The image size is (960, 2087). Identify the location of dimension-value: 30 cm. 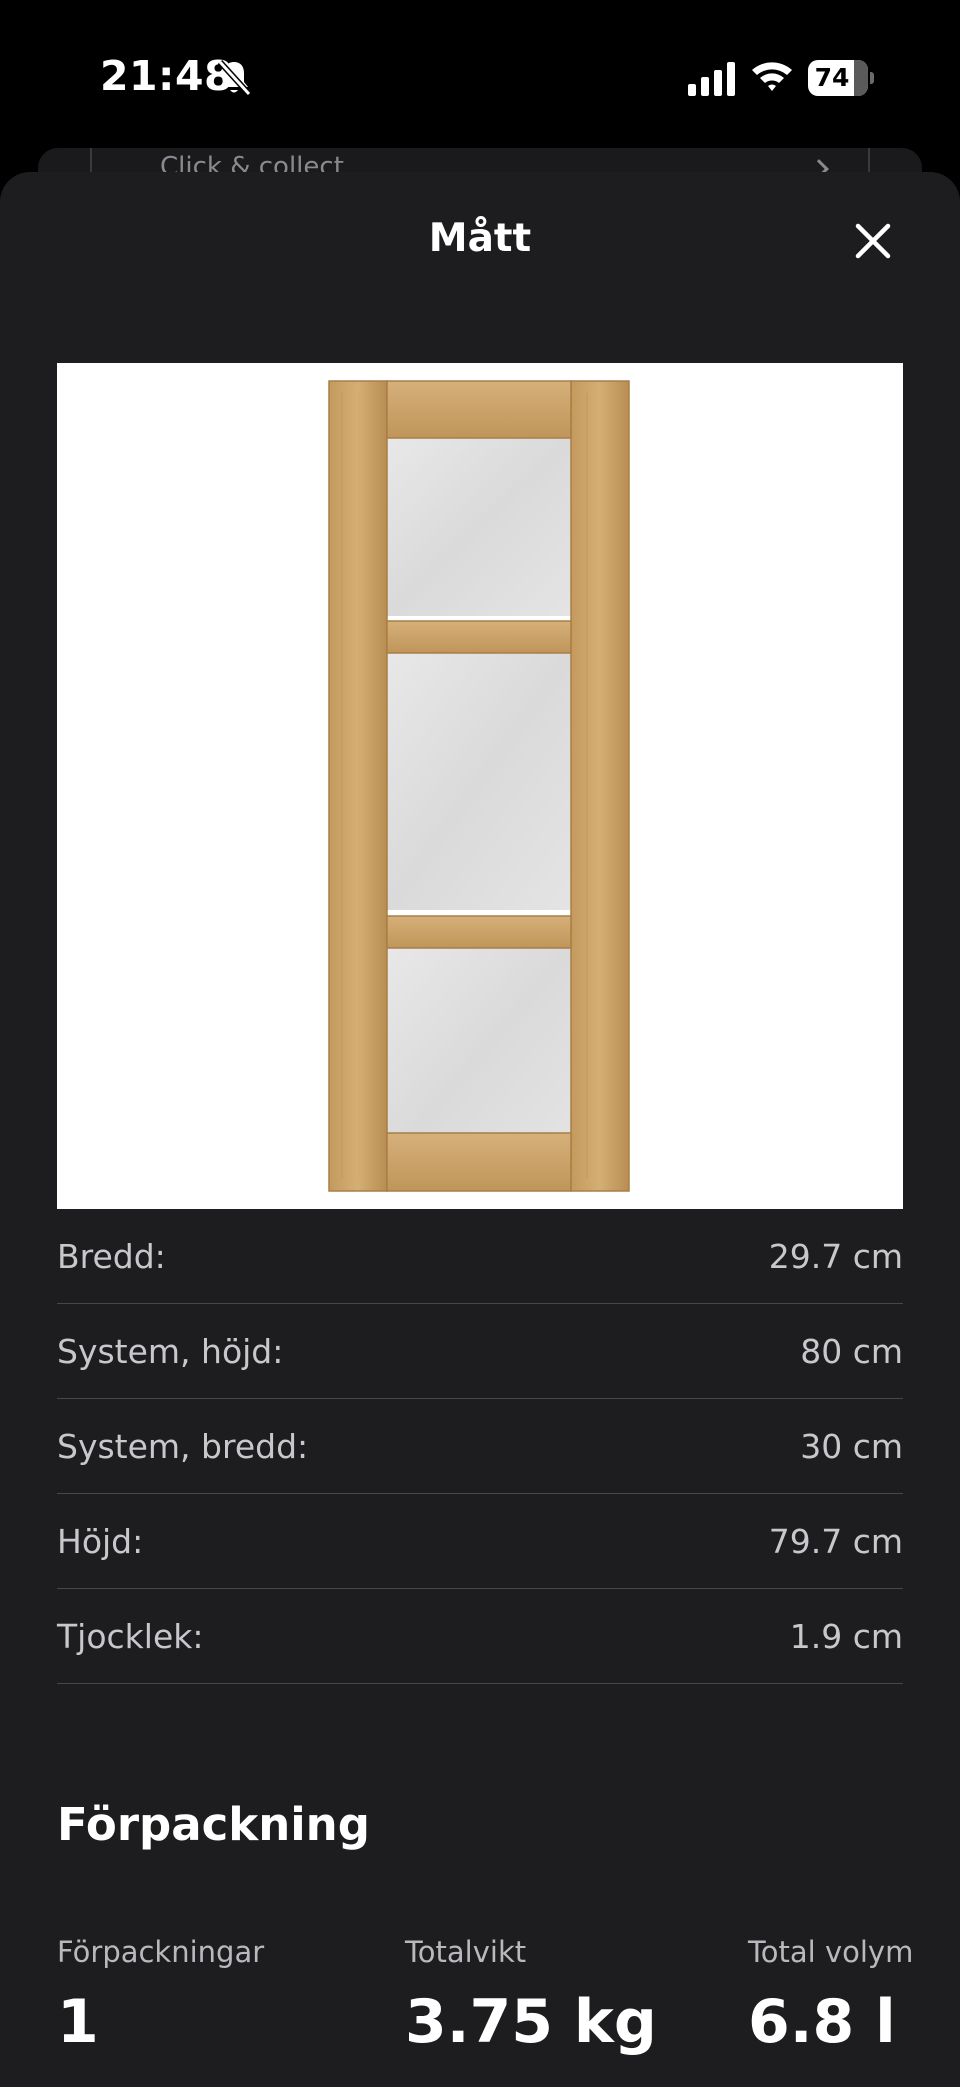
(851, 1446).